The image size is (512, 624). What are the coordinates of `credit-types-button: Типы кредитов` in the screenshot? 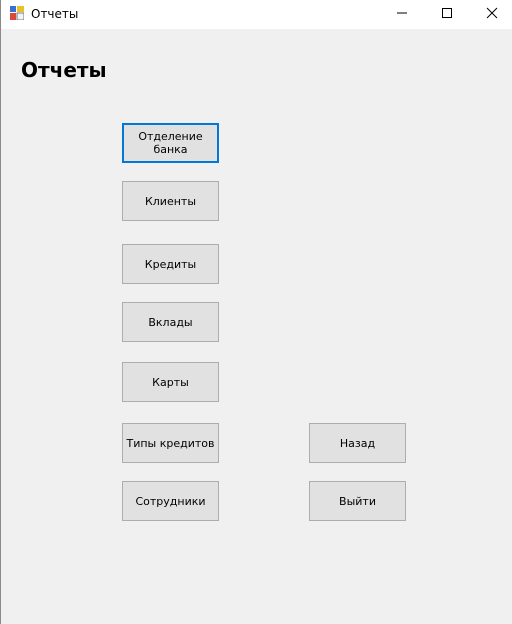 It's located at (170, 443).